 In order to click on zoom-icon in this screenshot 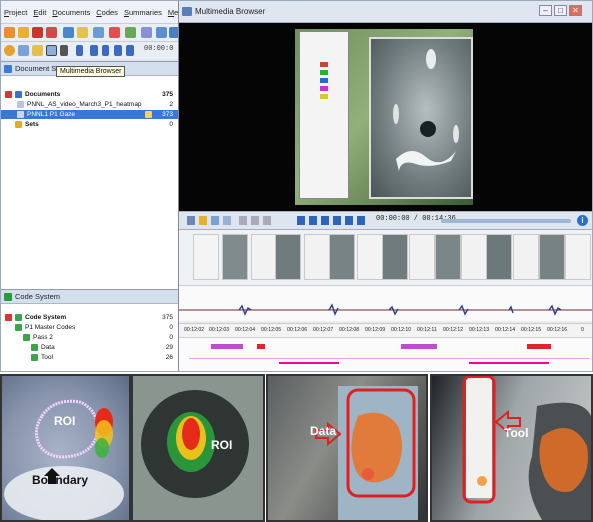, I will do `click(267, 220)`.